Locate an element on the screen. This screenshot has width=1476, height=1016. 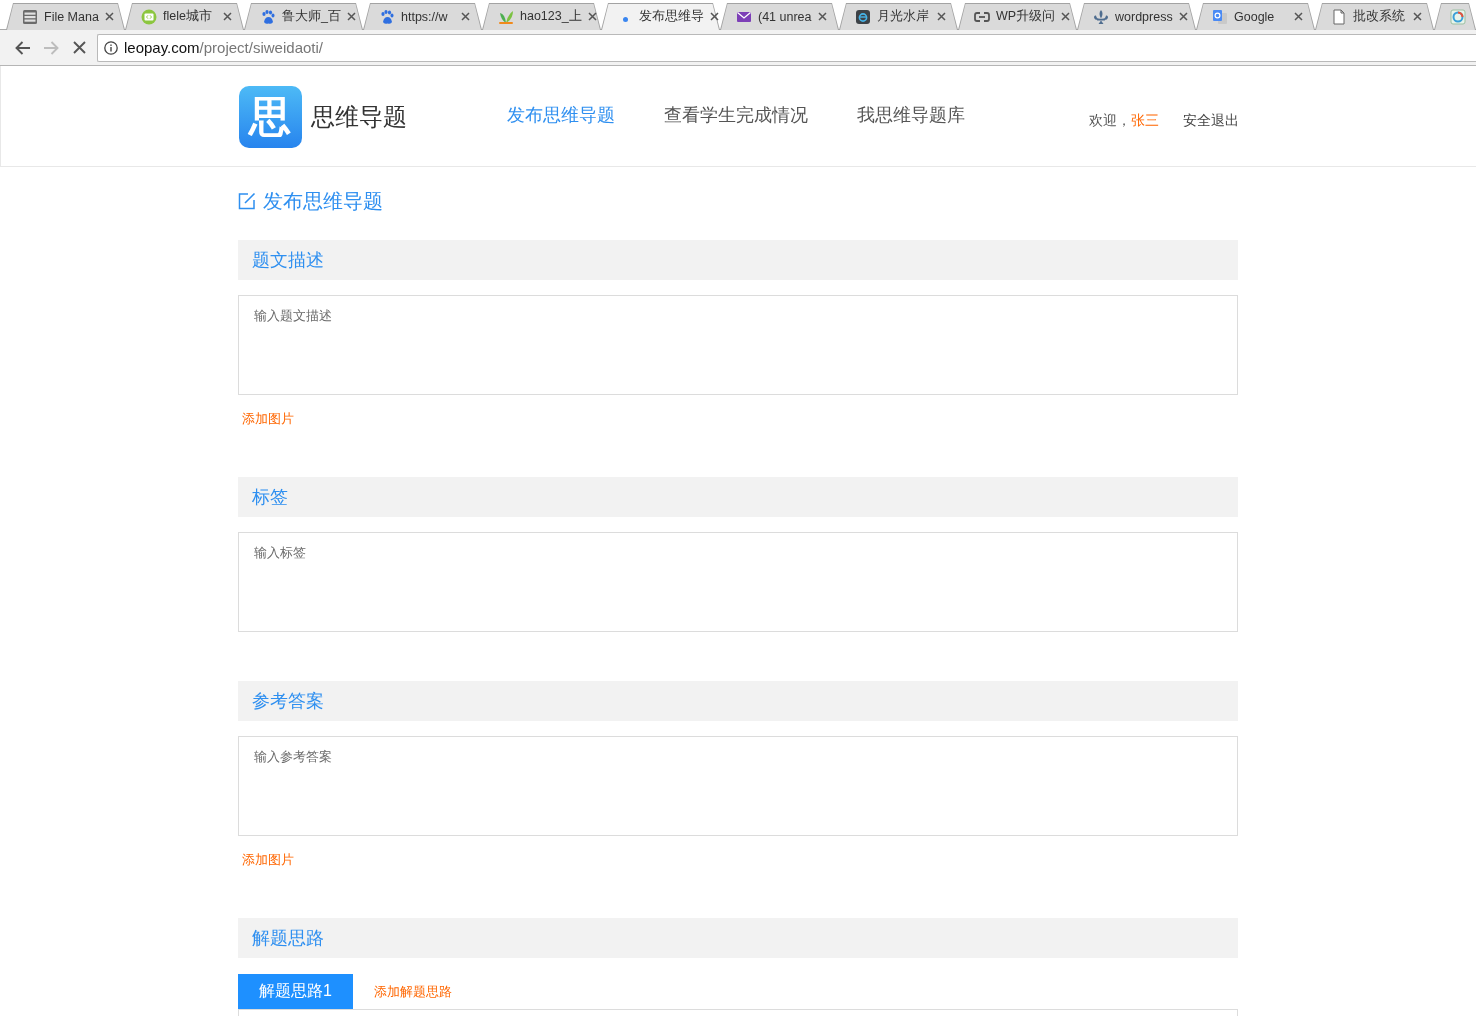
browser-tab: https://w is located at coordinates (422, 16).